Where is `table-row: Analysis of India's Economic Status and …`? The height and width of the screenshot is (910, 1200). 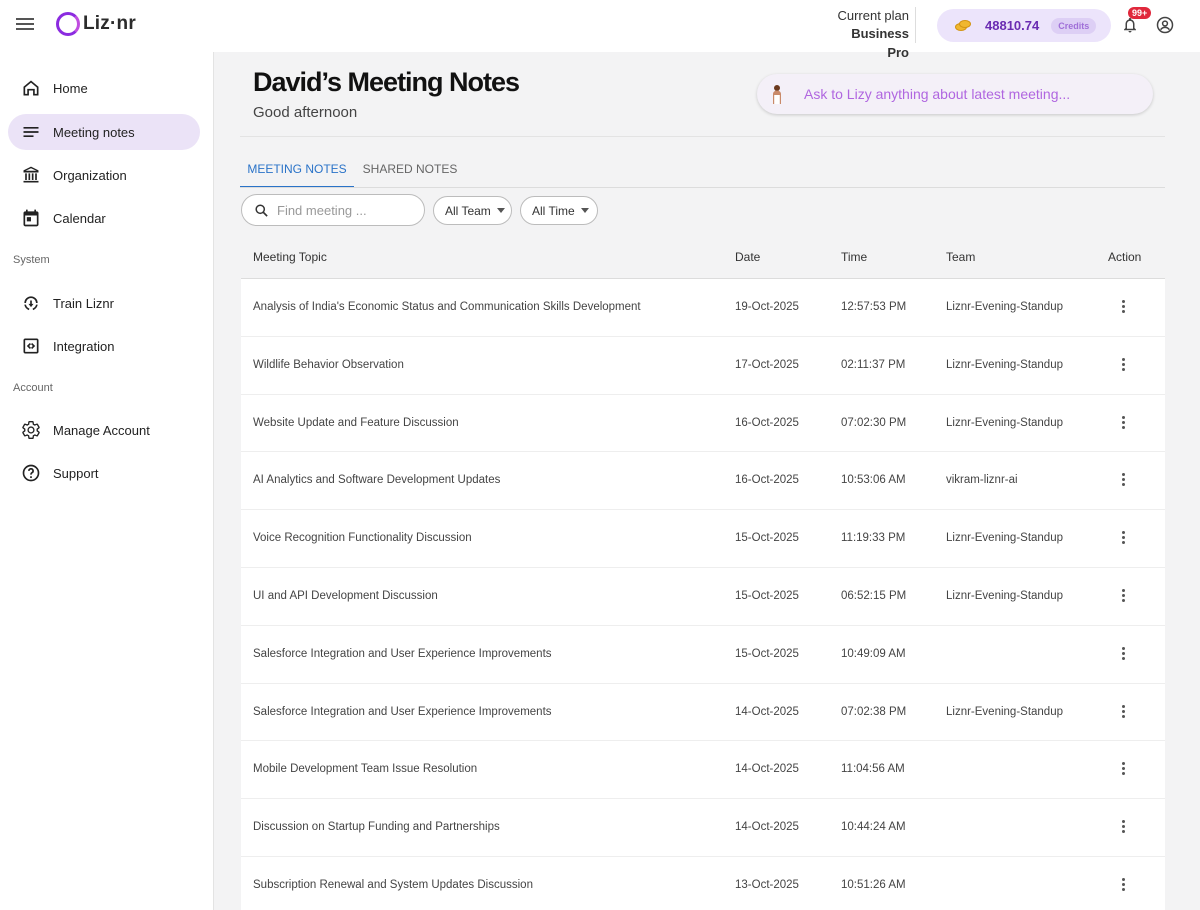 table-row: Analysis of India's Economic Status and … is located at coordinates (703, 308).